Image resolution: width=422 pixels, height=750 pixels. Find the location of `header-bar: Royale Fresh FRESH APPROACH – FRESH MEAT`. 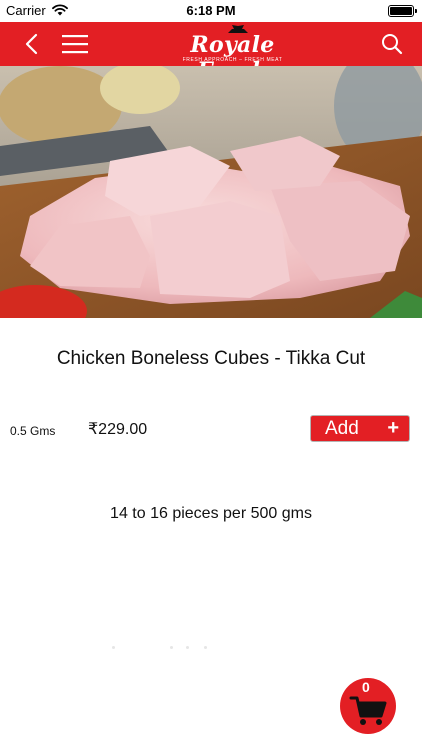

header-bar: Royale Fresh FRESH APPROACH – FRESH MEAT is located at coordinates (211, 53).